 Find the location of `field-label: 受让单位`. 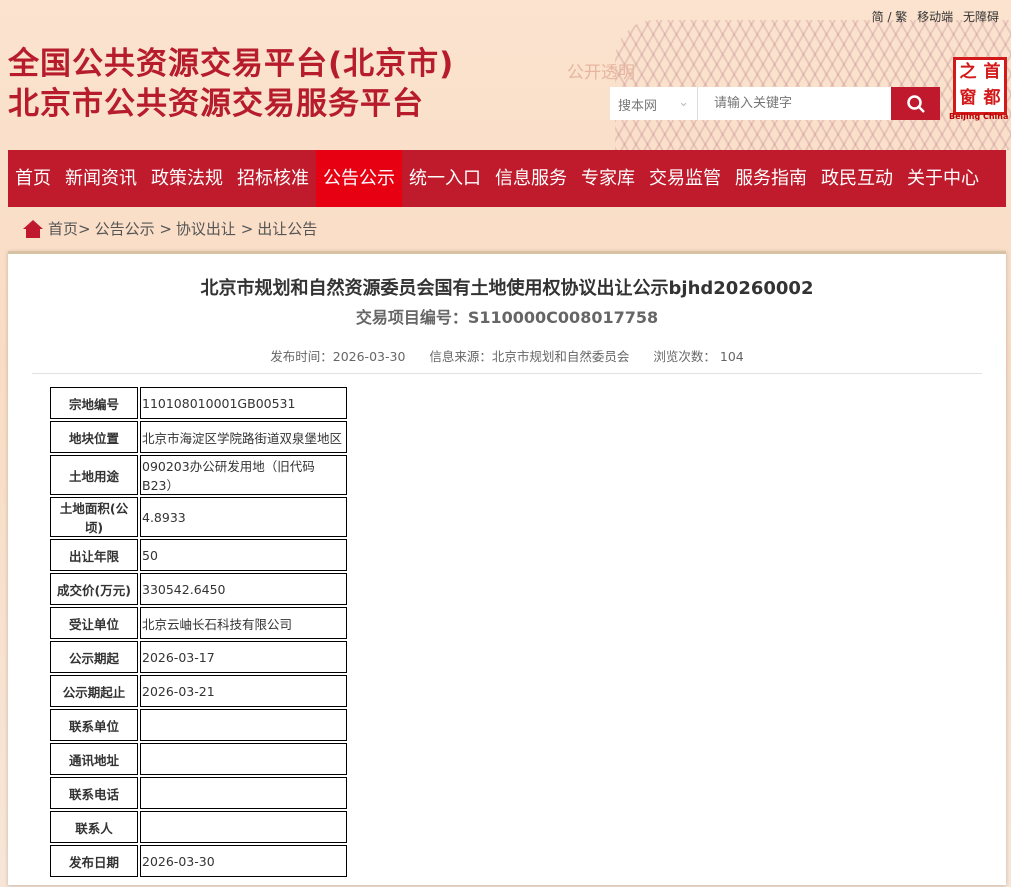

field-label: 受让单位 is located at coordinates (94, 623).